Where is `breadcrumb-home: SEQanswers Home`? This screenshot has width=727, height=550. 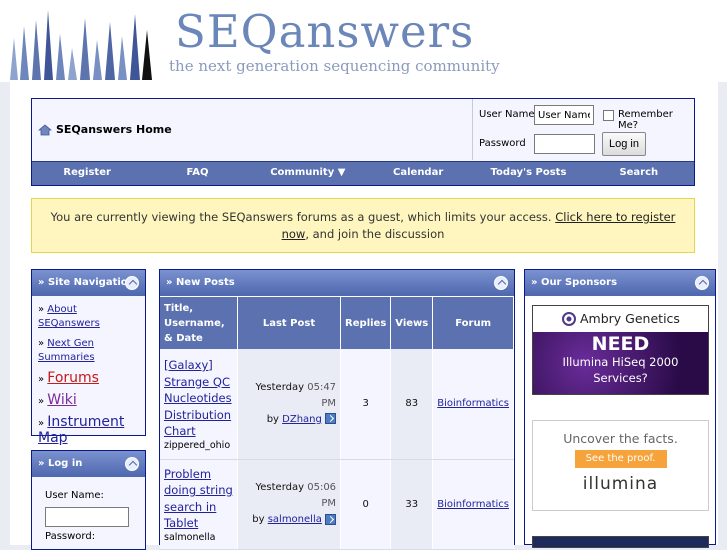 breadcrumb-home: SEQanswers Home is located at coordinates (105, 129).